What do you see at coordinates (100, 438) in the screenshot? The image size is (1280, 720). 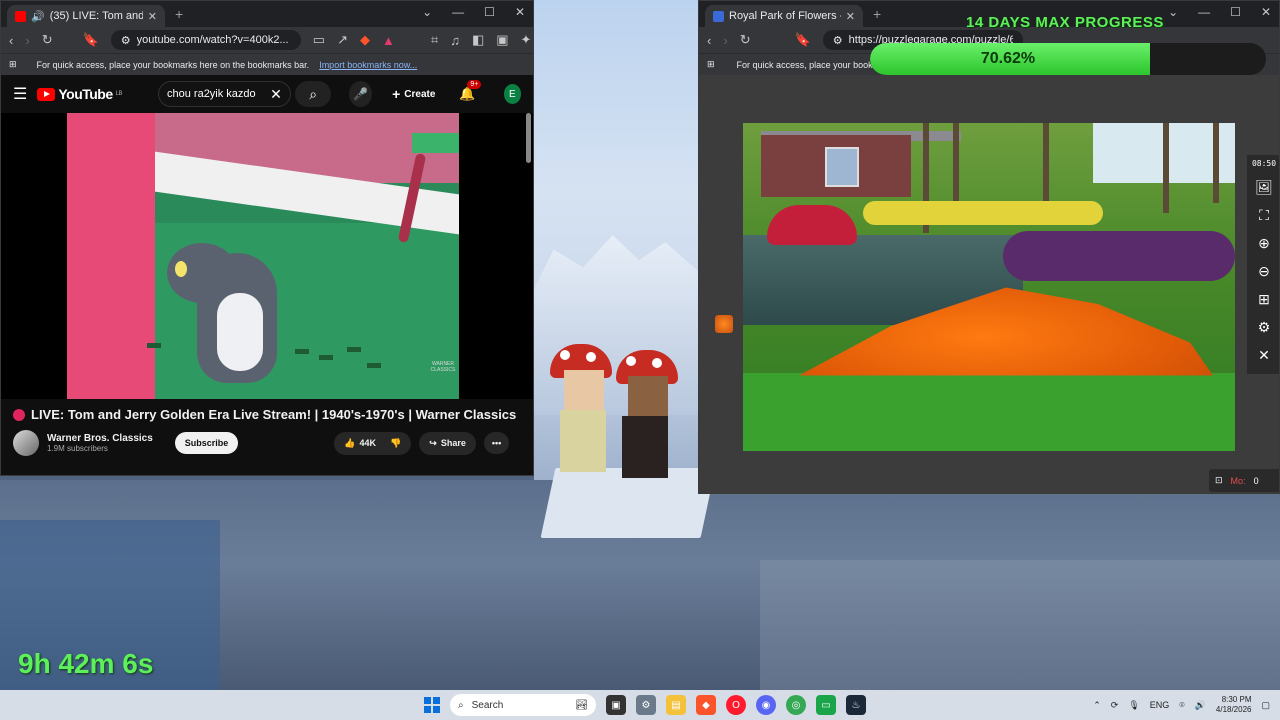 I see `channel-name: Warner Bros. Classics` at bounding box center [100, 438].